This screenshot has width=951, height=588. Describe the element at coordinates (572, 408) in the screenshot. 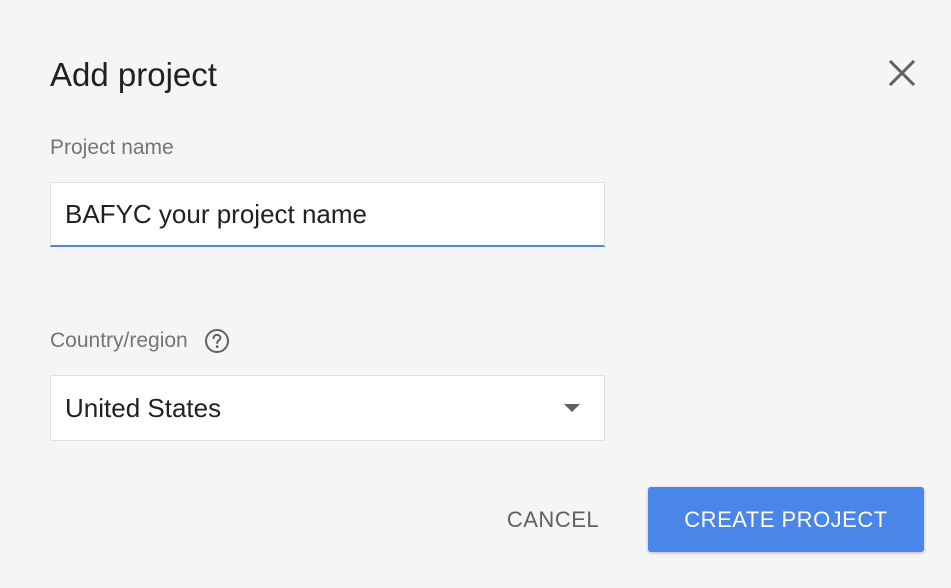

I see `dropdown-arrow-icon` at that location.